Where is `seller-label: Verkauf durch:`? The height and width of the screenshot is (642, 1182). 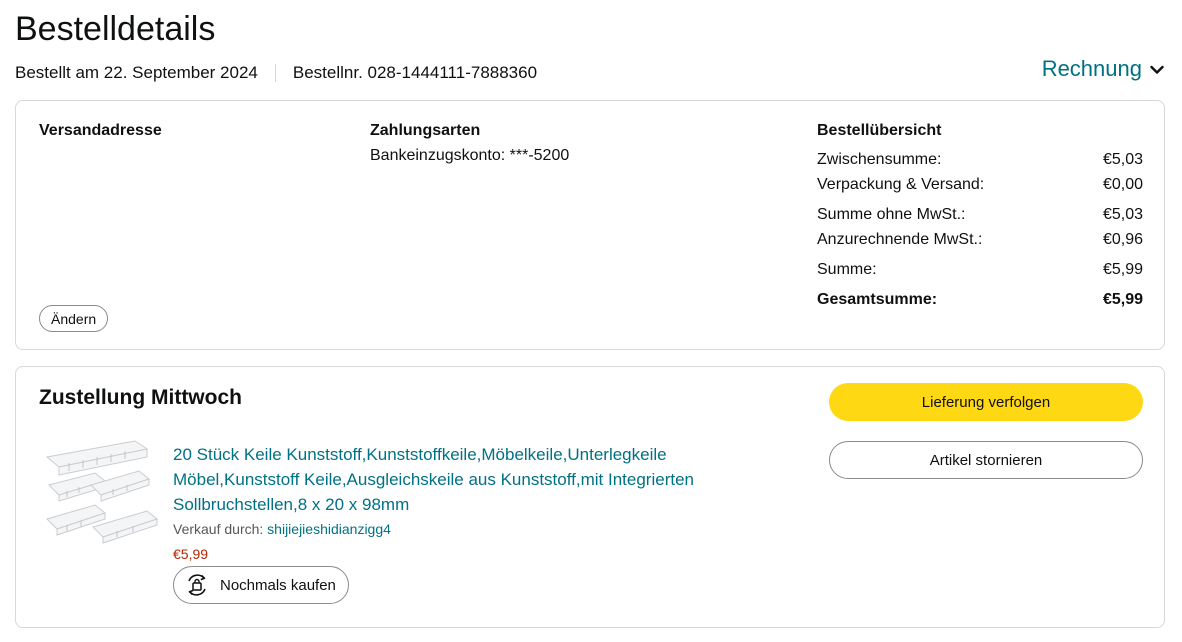 seller-label: Verkauf durch: is located at coordinates (220, 529).